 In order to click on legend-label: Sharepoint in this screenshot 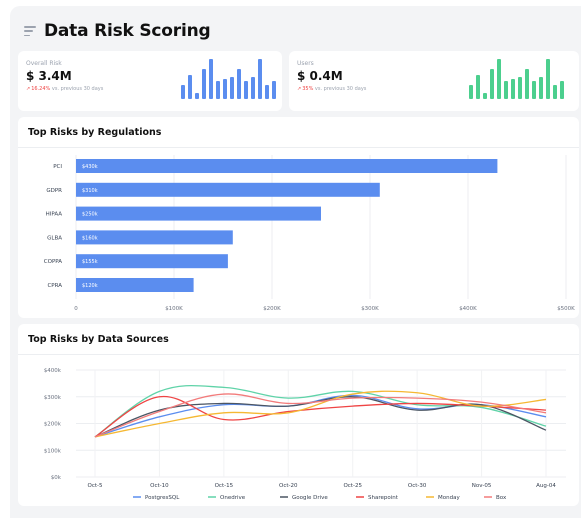, I will do `click(383, 498)`.